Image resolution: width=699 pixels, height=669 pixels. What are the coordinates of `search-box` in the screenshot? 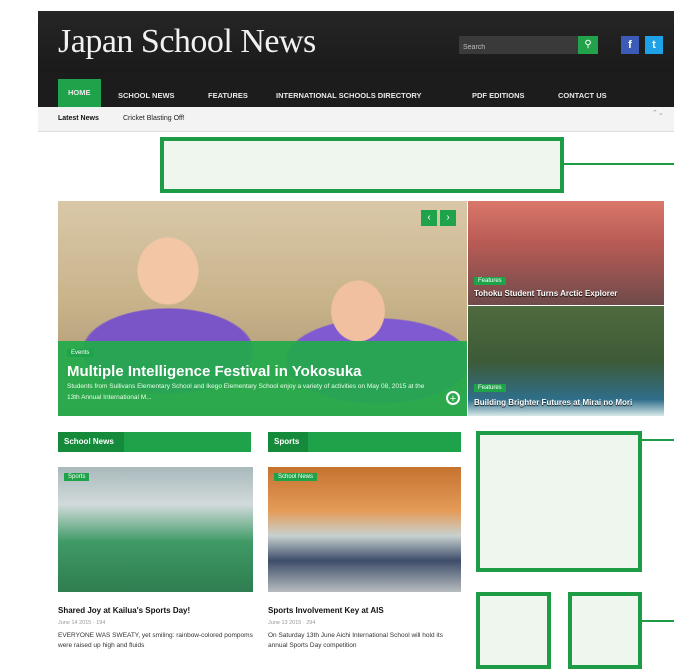 It's located at (519, 46).